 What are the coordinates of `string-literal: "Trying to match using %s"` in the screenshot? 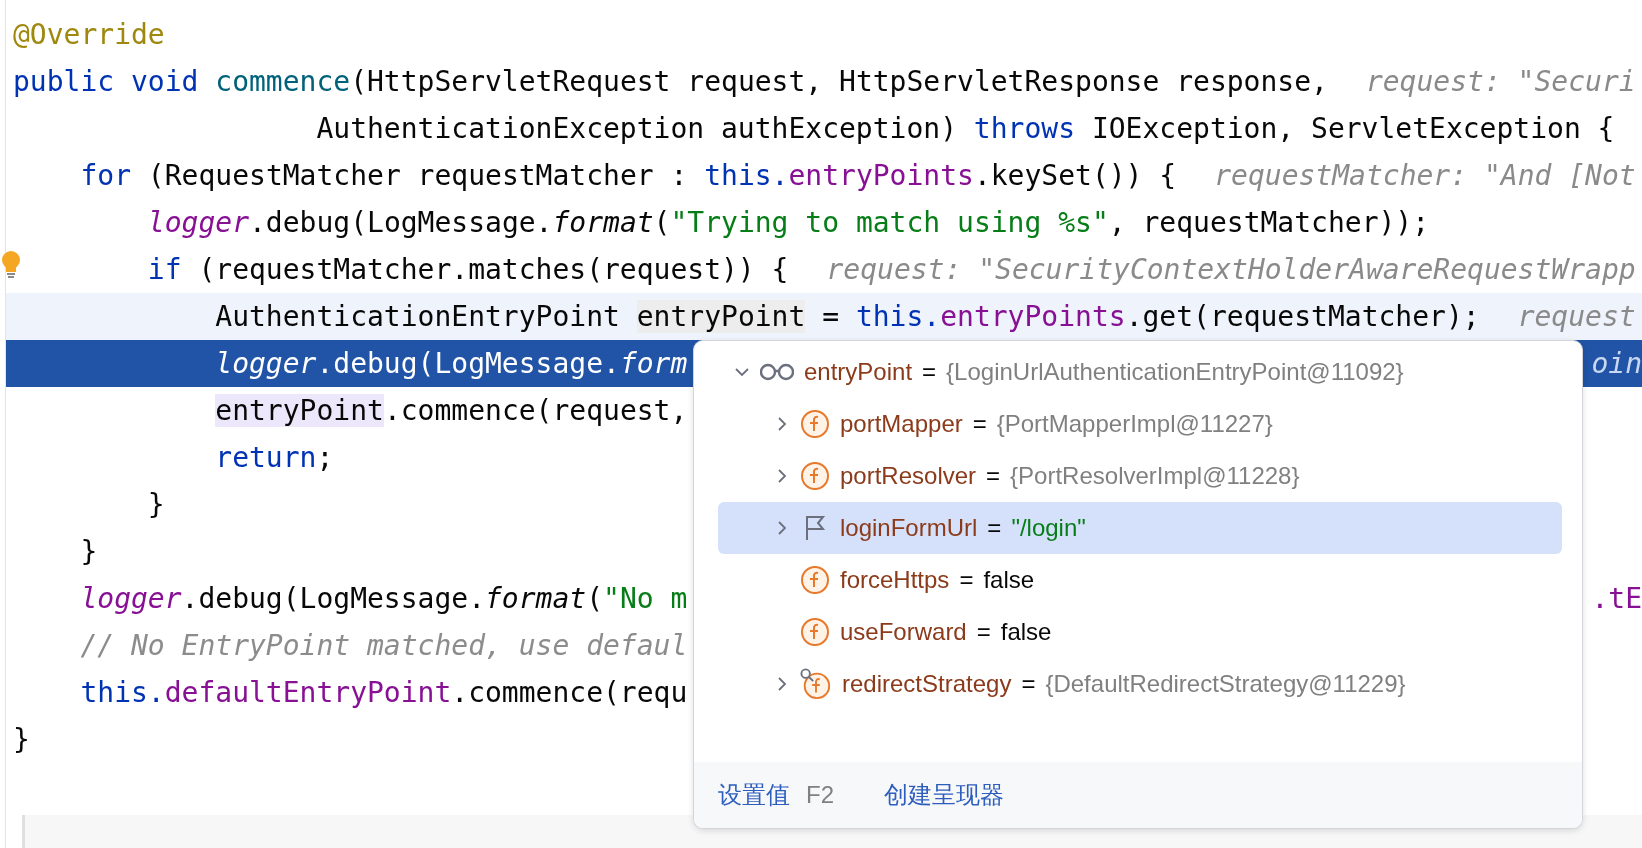 It's located at (889, 222).